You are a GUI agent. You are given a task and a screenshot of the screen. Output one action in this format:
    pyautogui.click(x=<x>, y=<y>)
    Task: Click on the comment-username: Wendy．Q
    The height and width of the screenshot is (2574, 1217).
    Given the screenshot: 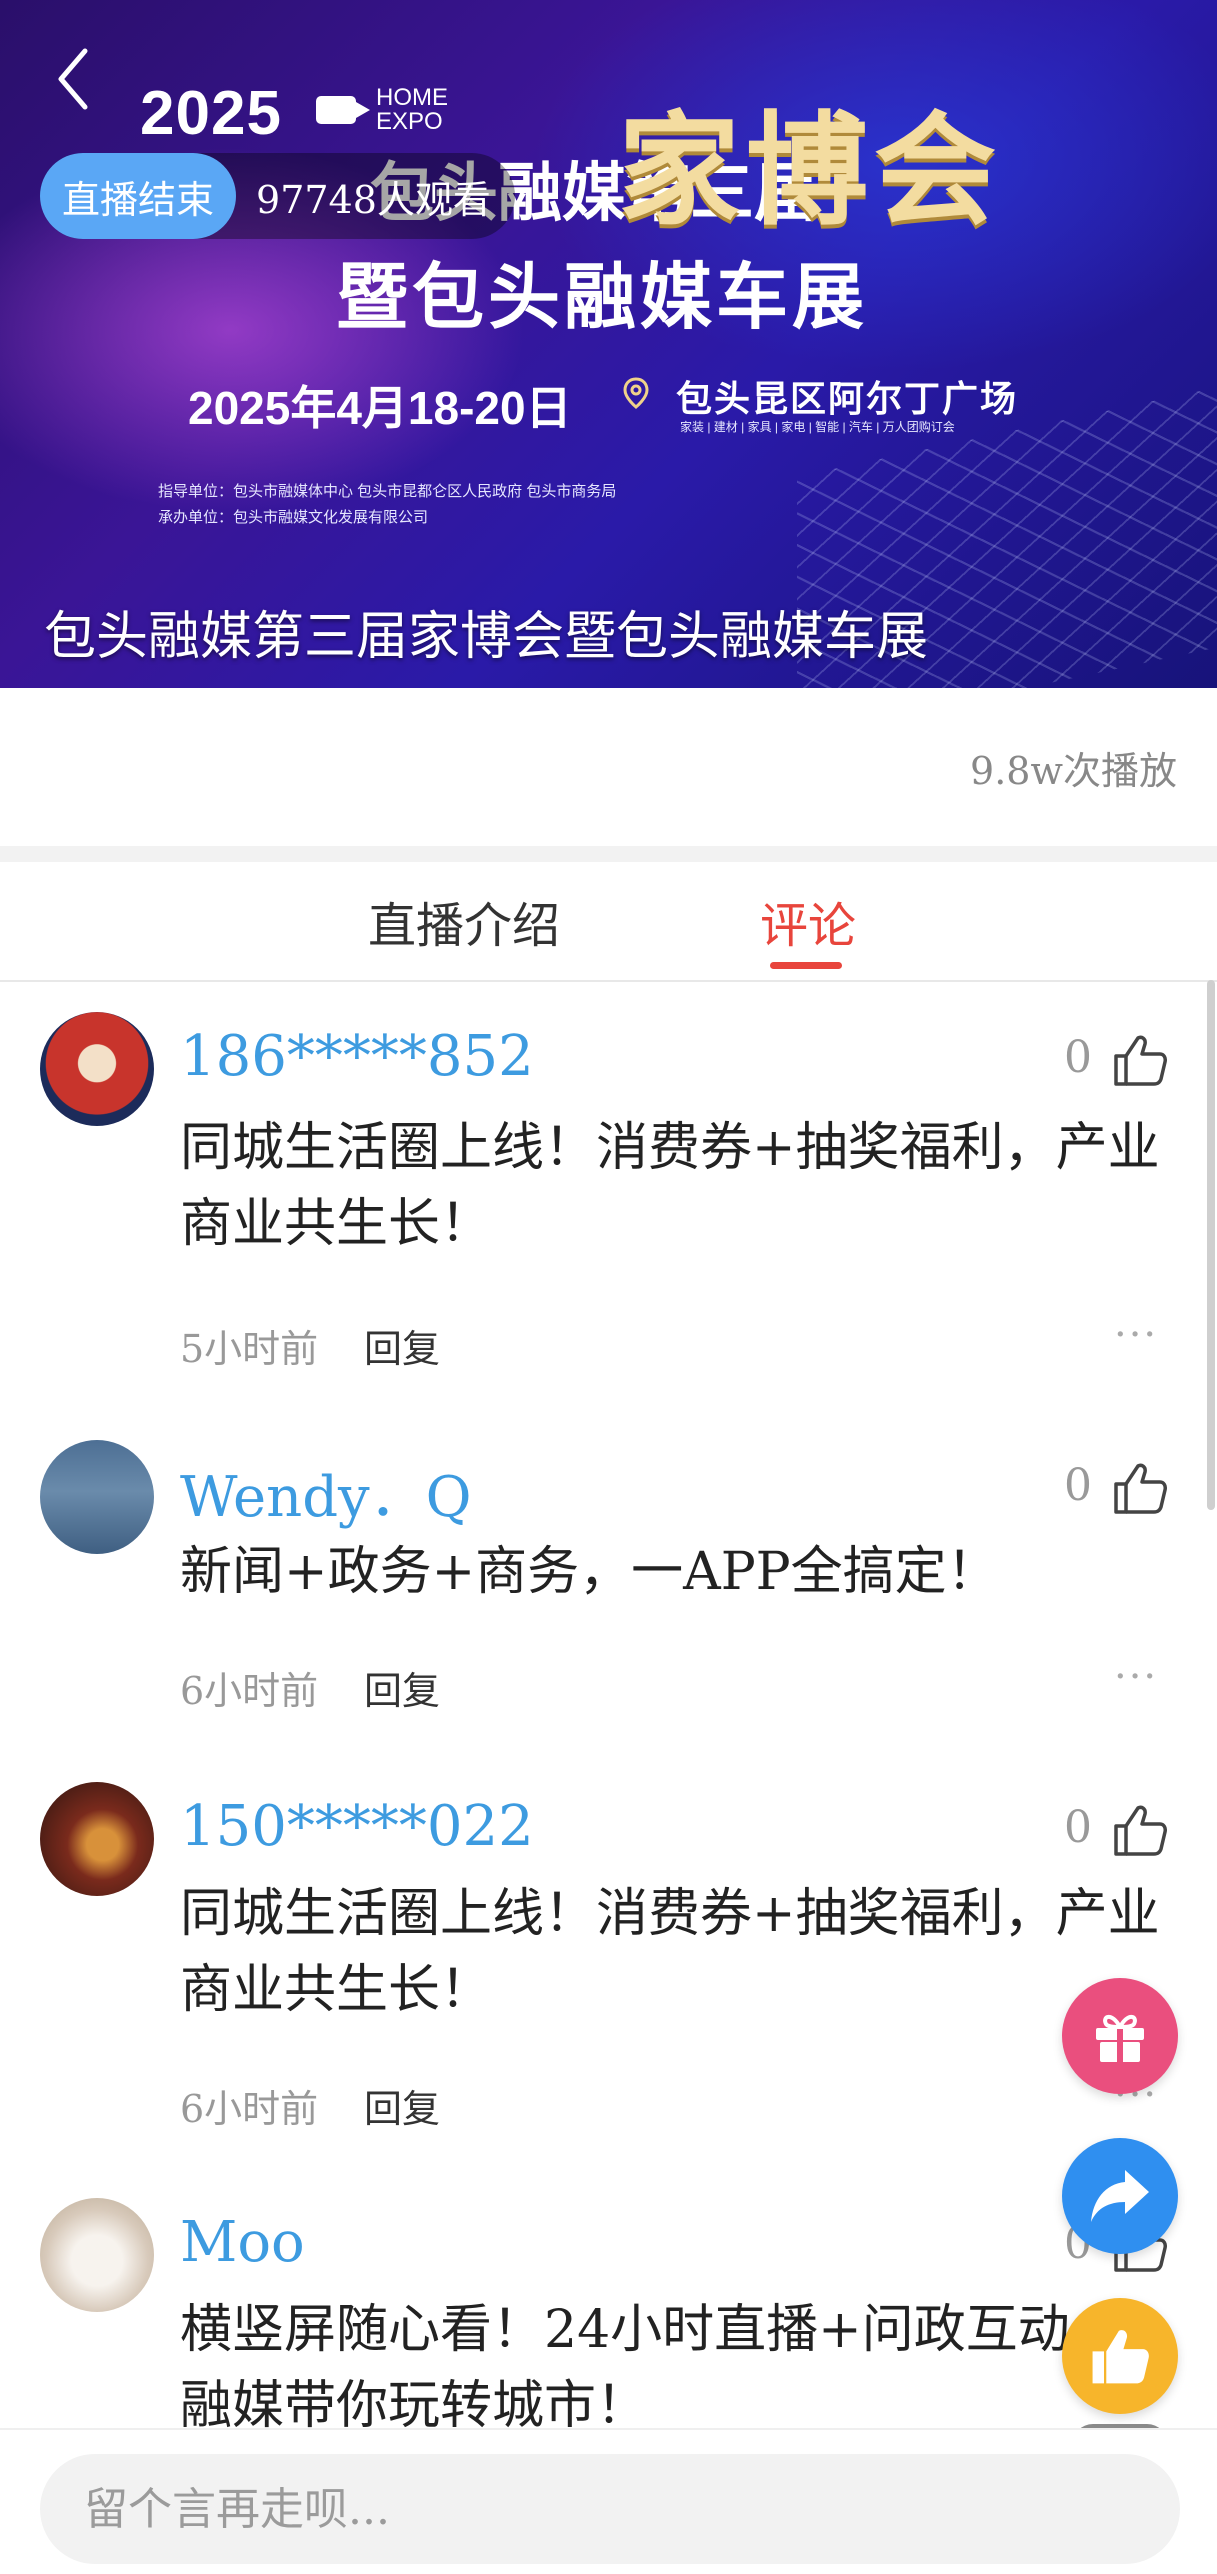 What is the action you would take?
    pyautogui.click(x=326, y=1492)
    